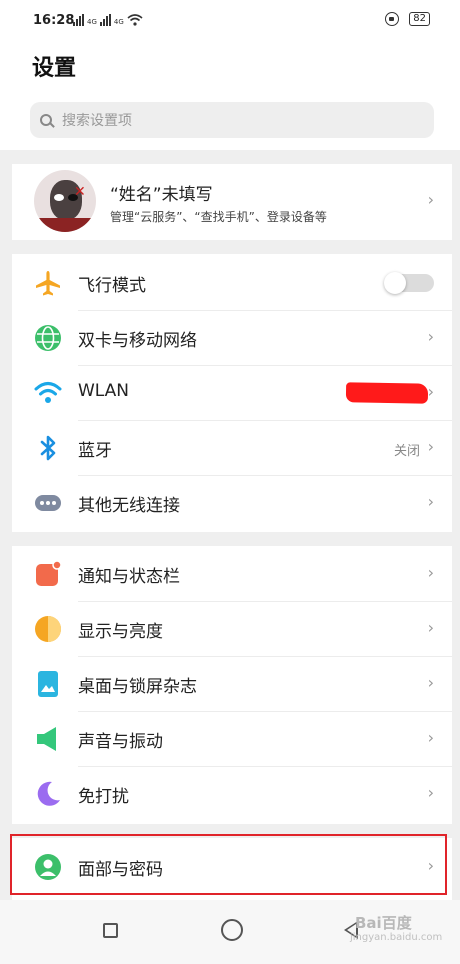 This screenshot has width=460, height=964. What do you see at coordinates (135, 20) in the screenshot?
I see `wifi-status-icon` at bounding box center [135, 20].